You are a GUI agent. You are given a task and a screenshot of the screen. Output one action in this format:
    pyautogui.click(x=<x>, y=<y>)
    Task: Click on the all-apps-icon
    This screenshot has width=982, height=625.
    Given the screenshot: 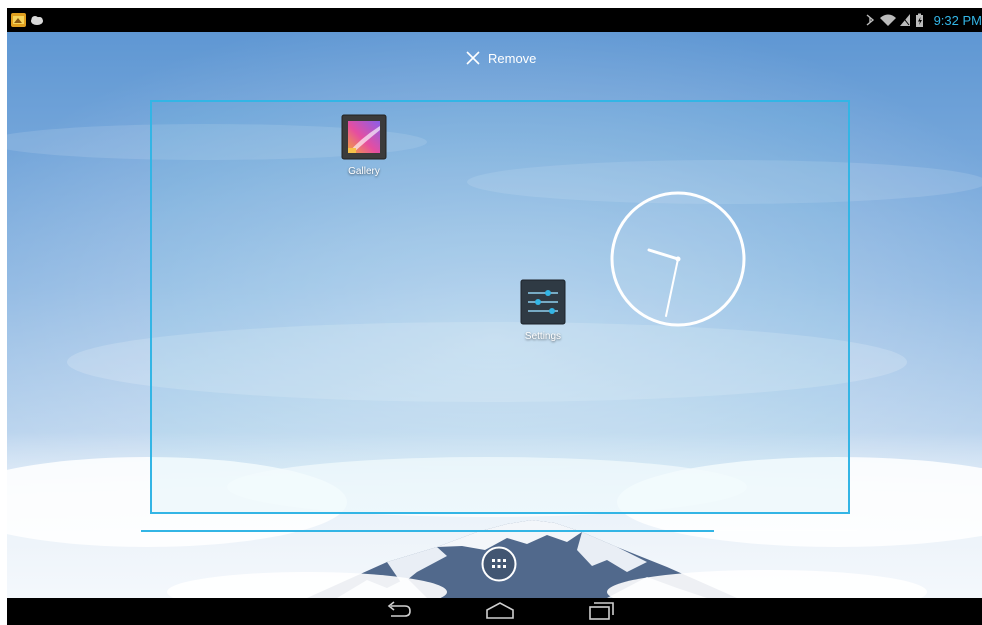 What is the action you would take?
    pyautogui.click(x=499, y=564)
    